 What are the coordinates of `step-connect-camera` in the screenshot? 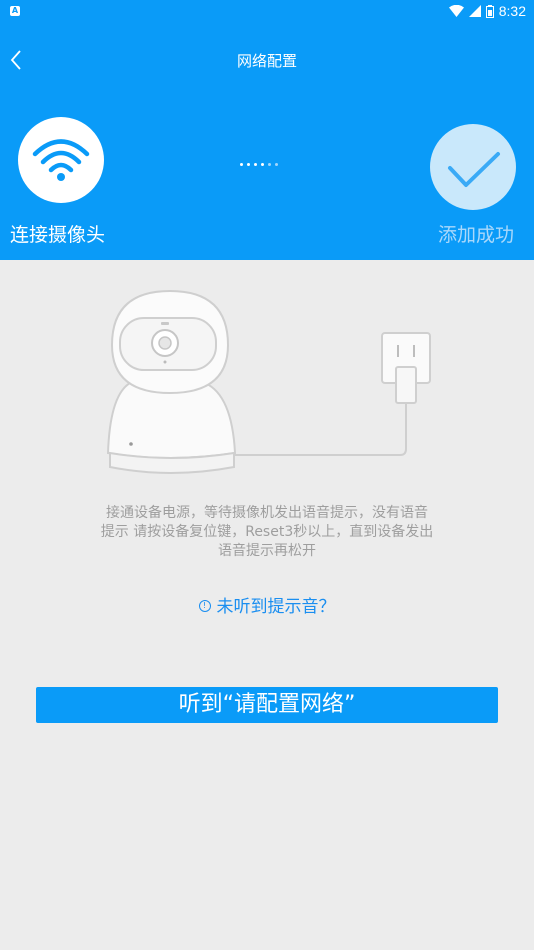 It's located at (61, 160).